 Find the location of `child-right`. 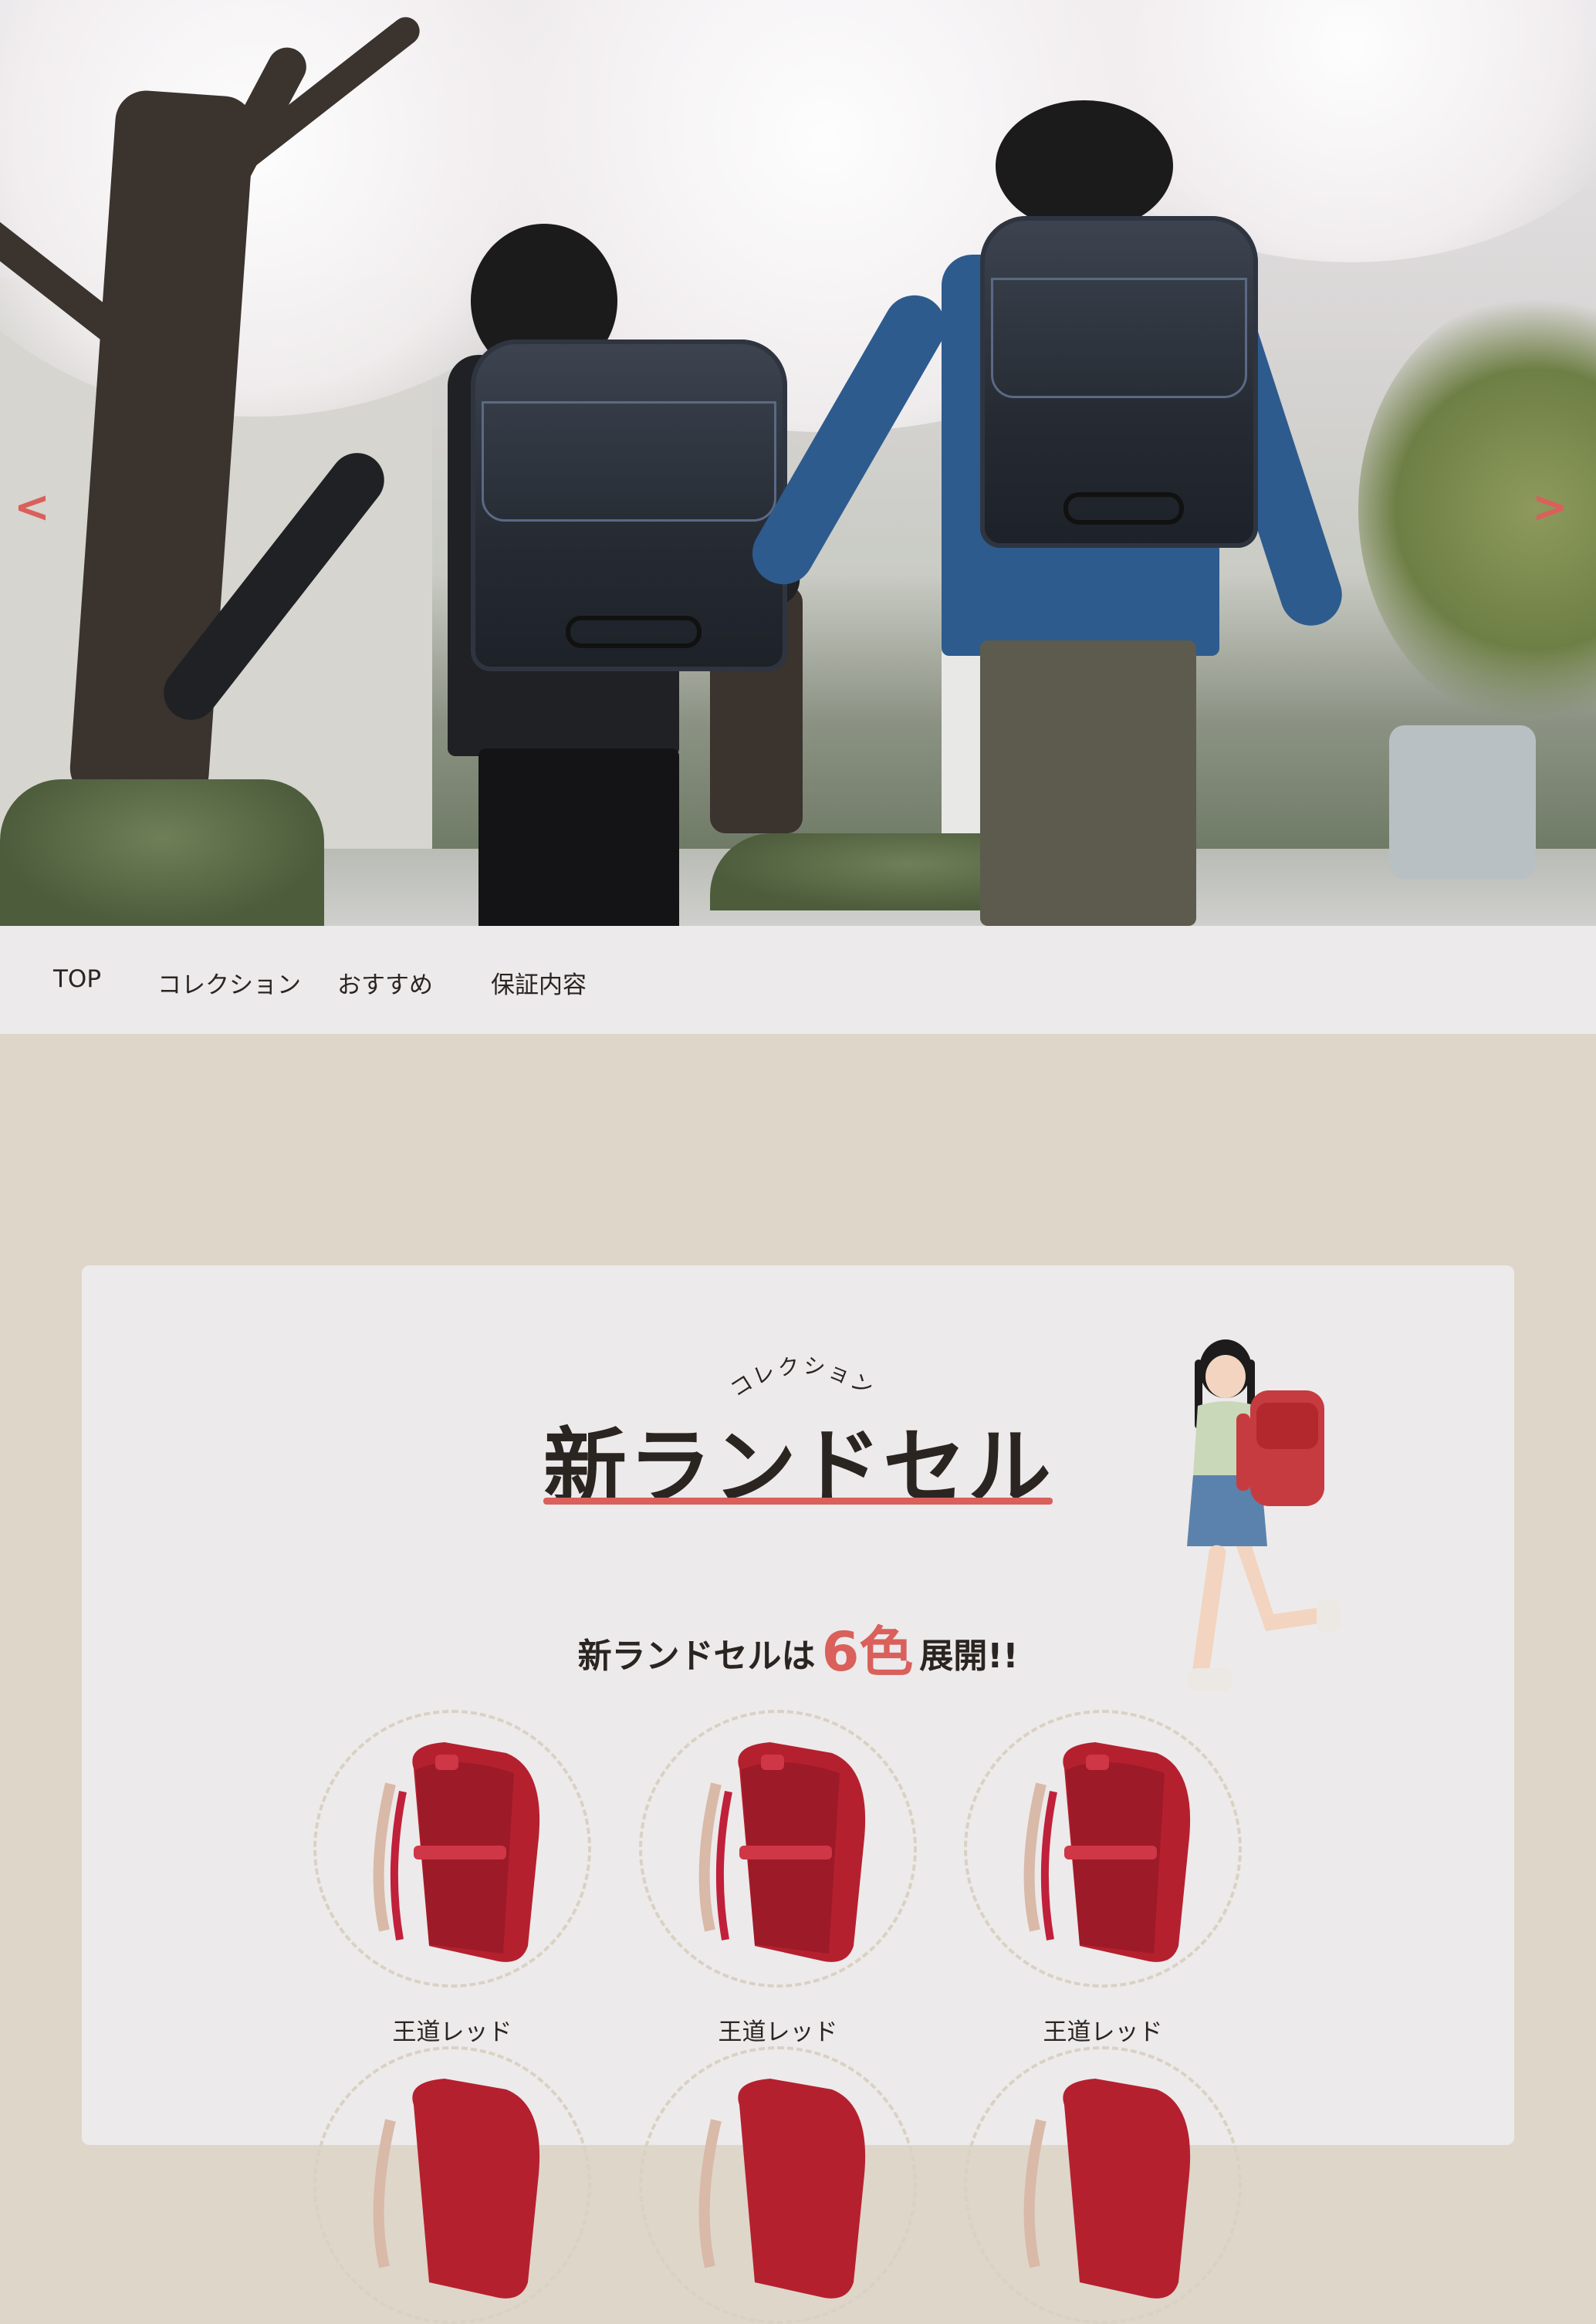

child-right is located at coordinates (1050, 513).